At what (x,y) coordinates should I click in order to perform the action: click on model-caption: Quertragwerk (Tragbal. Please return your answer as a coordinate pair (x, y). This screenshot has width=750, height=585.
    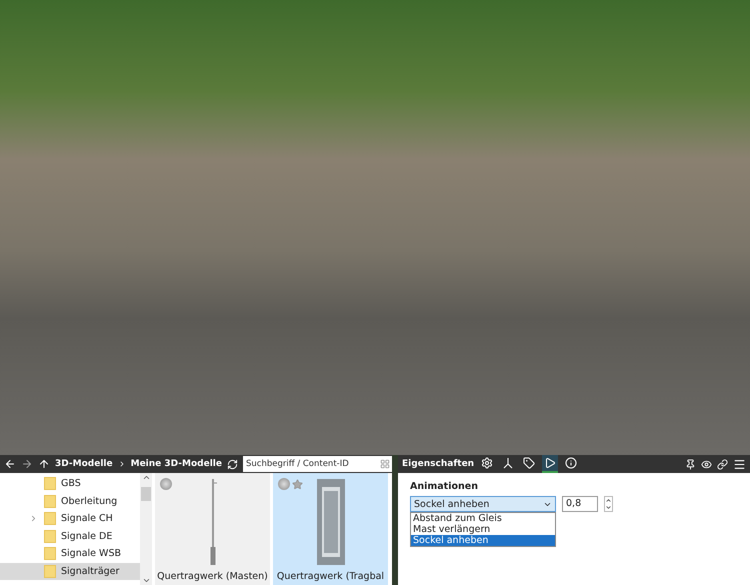
    Looking at the image, I should click on (330, 576).